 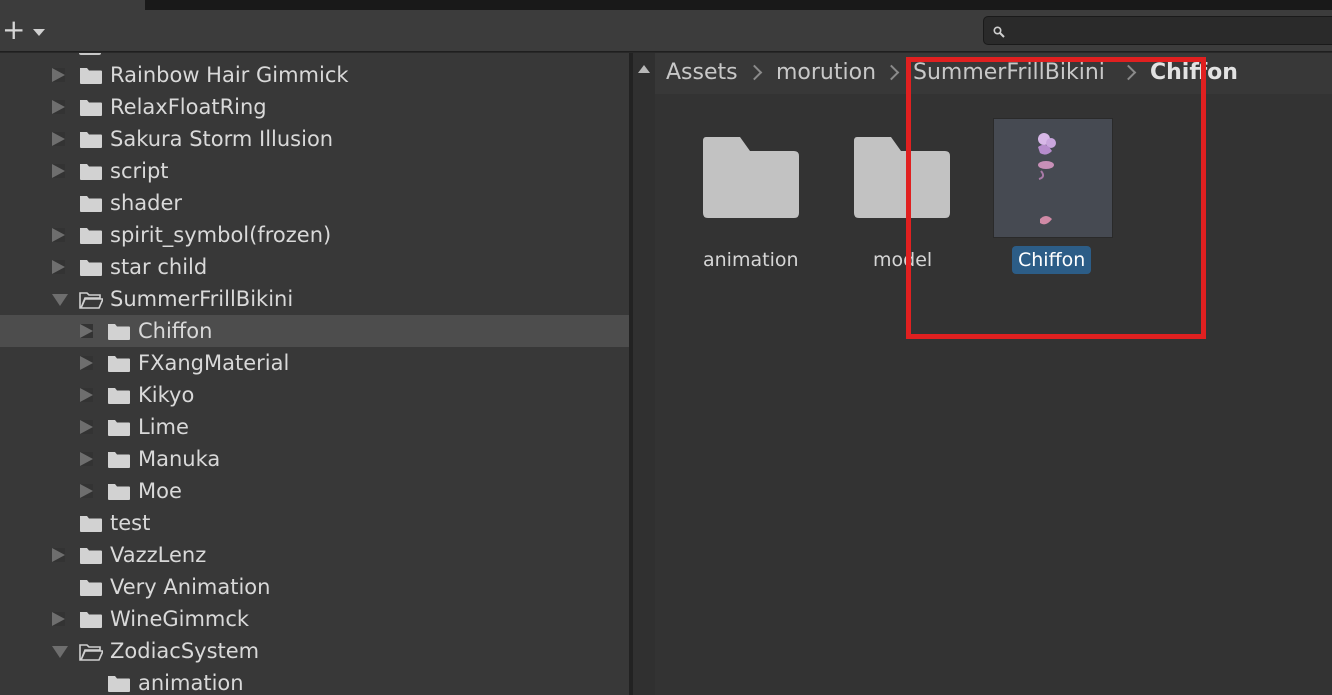 I want to click on tree-item: Kikyo, so click(x=314, y=395).